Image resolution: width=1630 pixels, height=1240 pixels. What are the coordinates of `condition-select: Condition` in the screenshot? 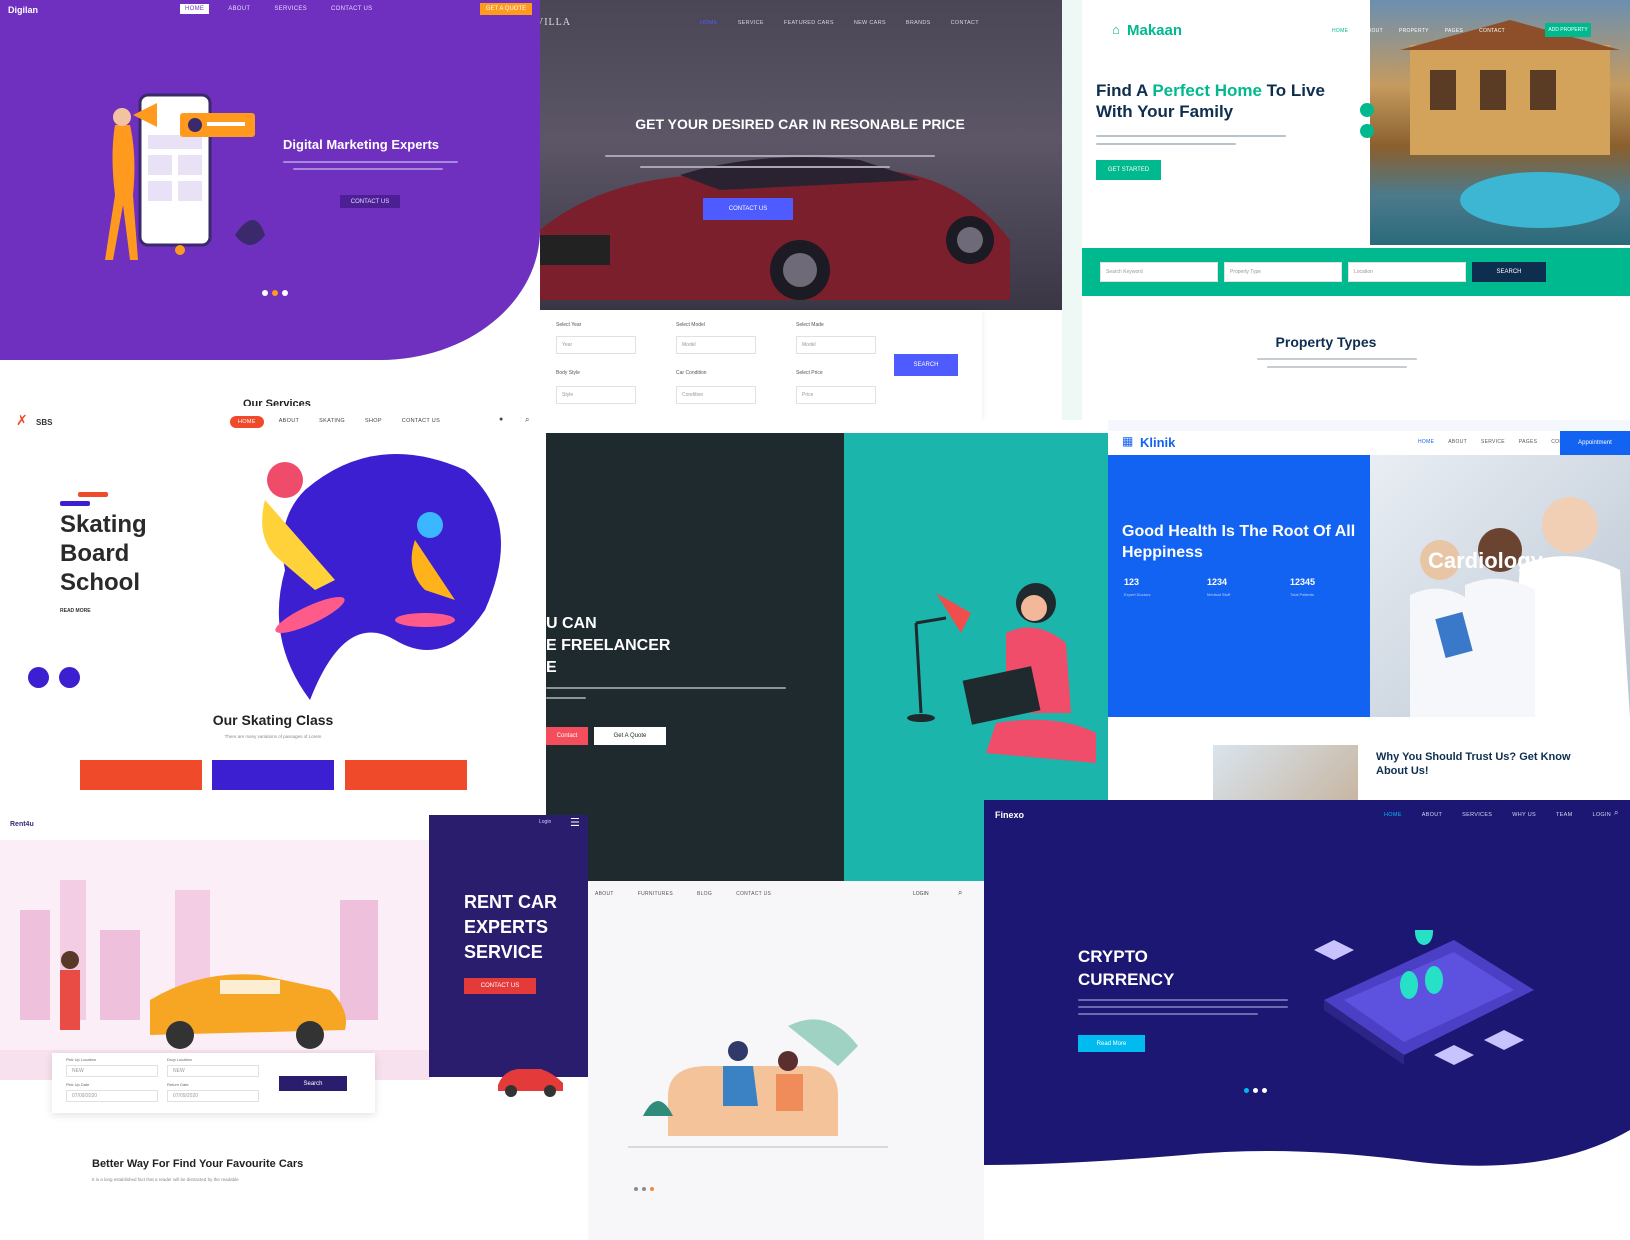 It's located at (716, 395).